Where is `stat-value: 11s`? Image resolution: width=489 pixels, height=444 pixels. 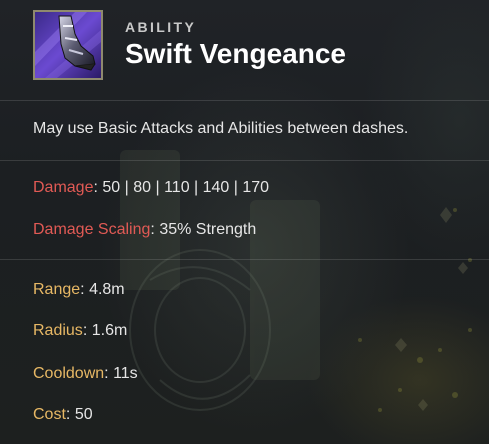
stat-value: 11s is located at coordinates (125, 373).